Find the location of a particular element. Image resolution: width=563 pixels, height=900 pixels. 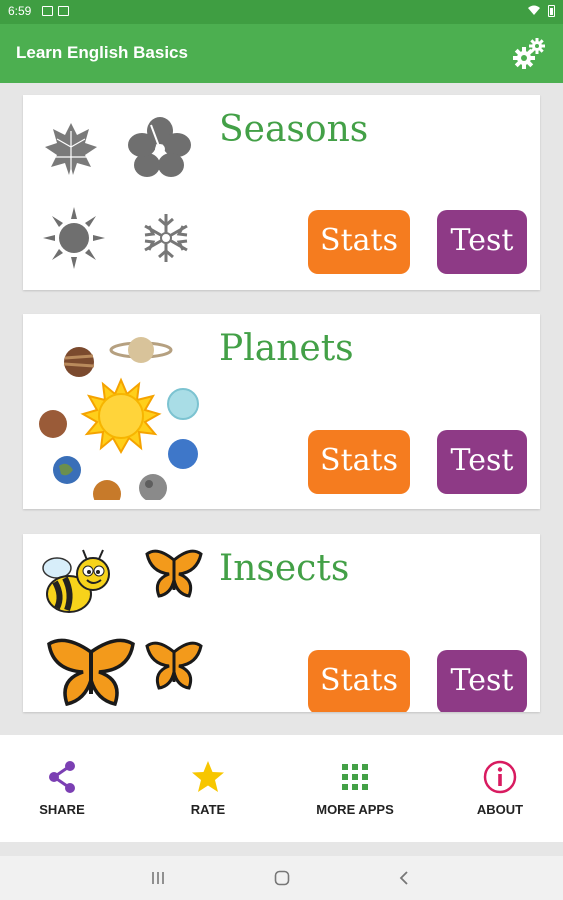

hibiscus-flower-icon is located at coordinates (159, 147).